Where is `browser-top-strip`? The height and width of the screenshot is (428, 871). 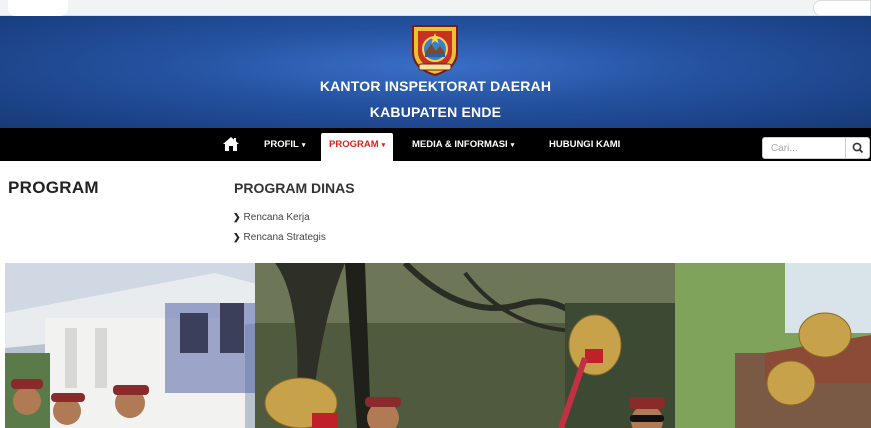 browser-top-strip is located at coordinates (435, 8).